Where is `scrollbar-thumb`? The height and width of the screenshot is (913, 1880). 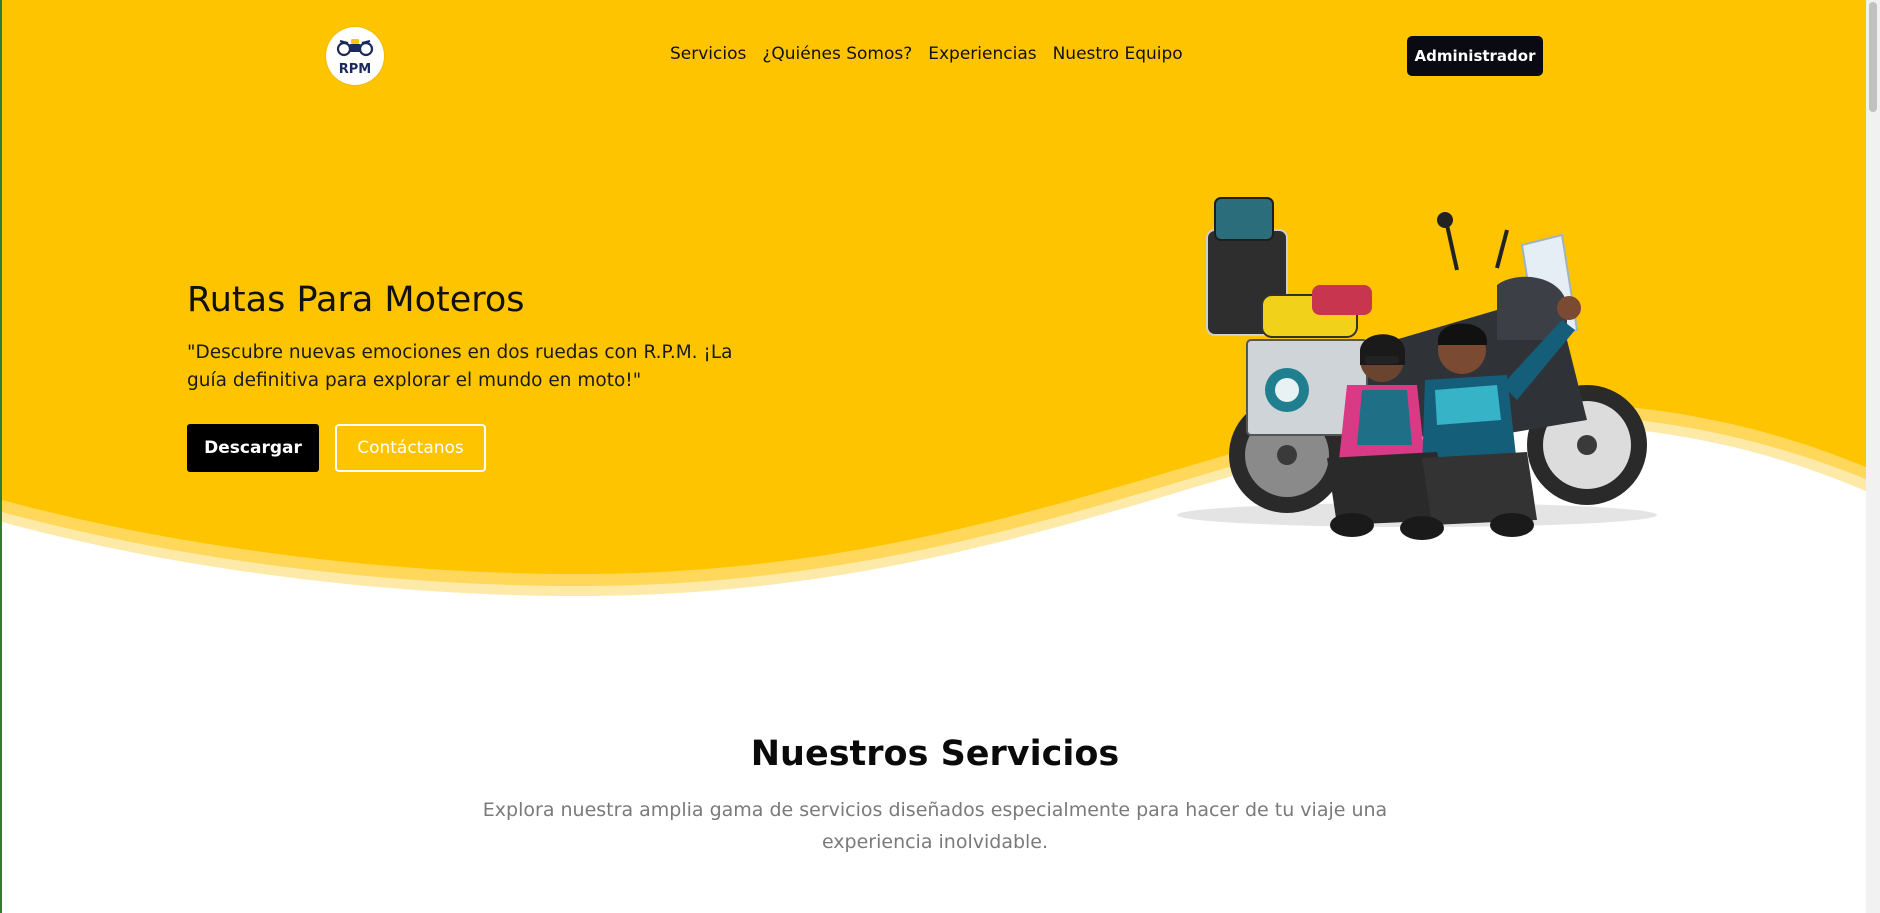 scrollbar-thumb is located at coordinates (1873, 57).